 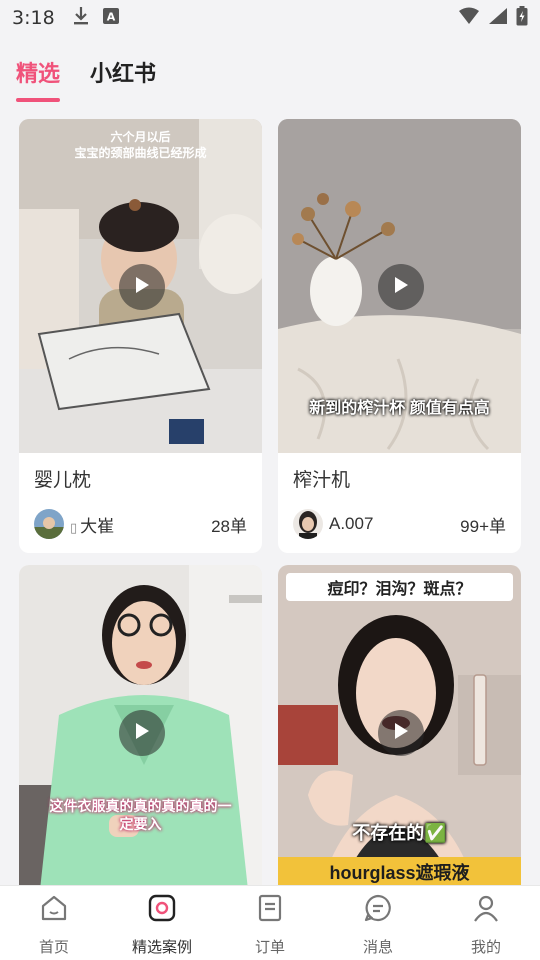 What do you see at coordinates (399, 833) in the screenshot?
I see `video-caption-mid: 不存在的✅` at bounding box center [399, 833].